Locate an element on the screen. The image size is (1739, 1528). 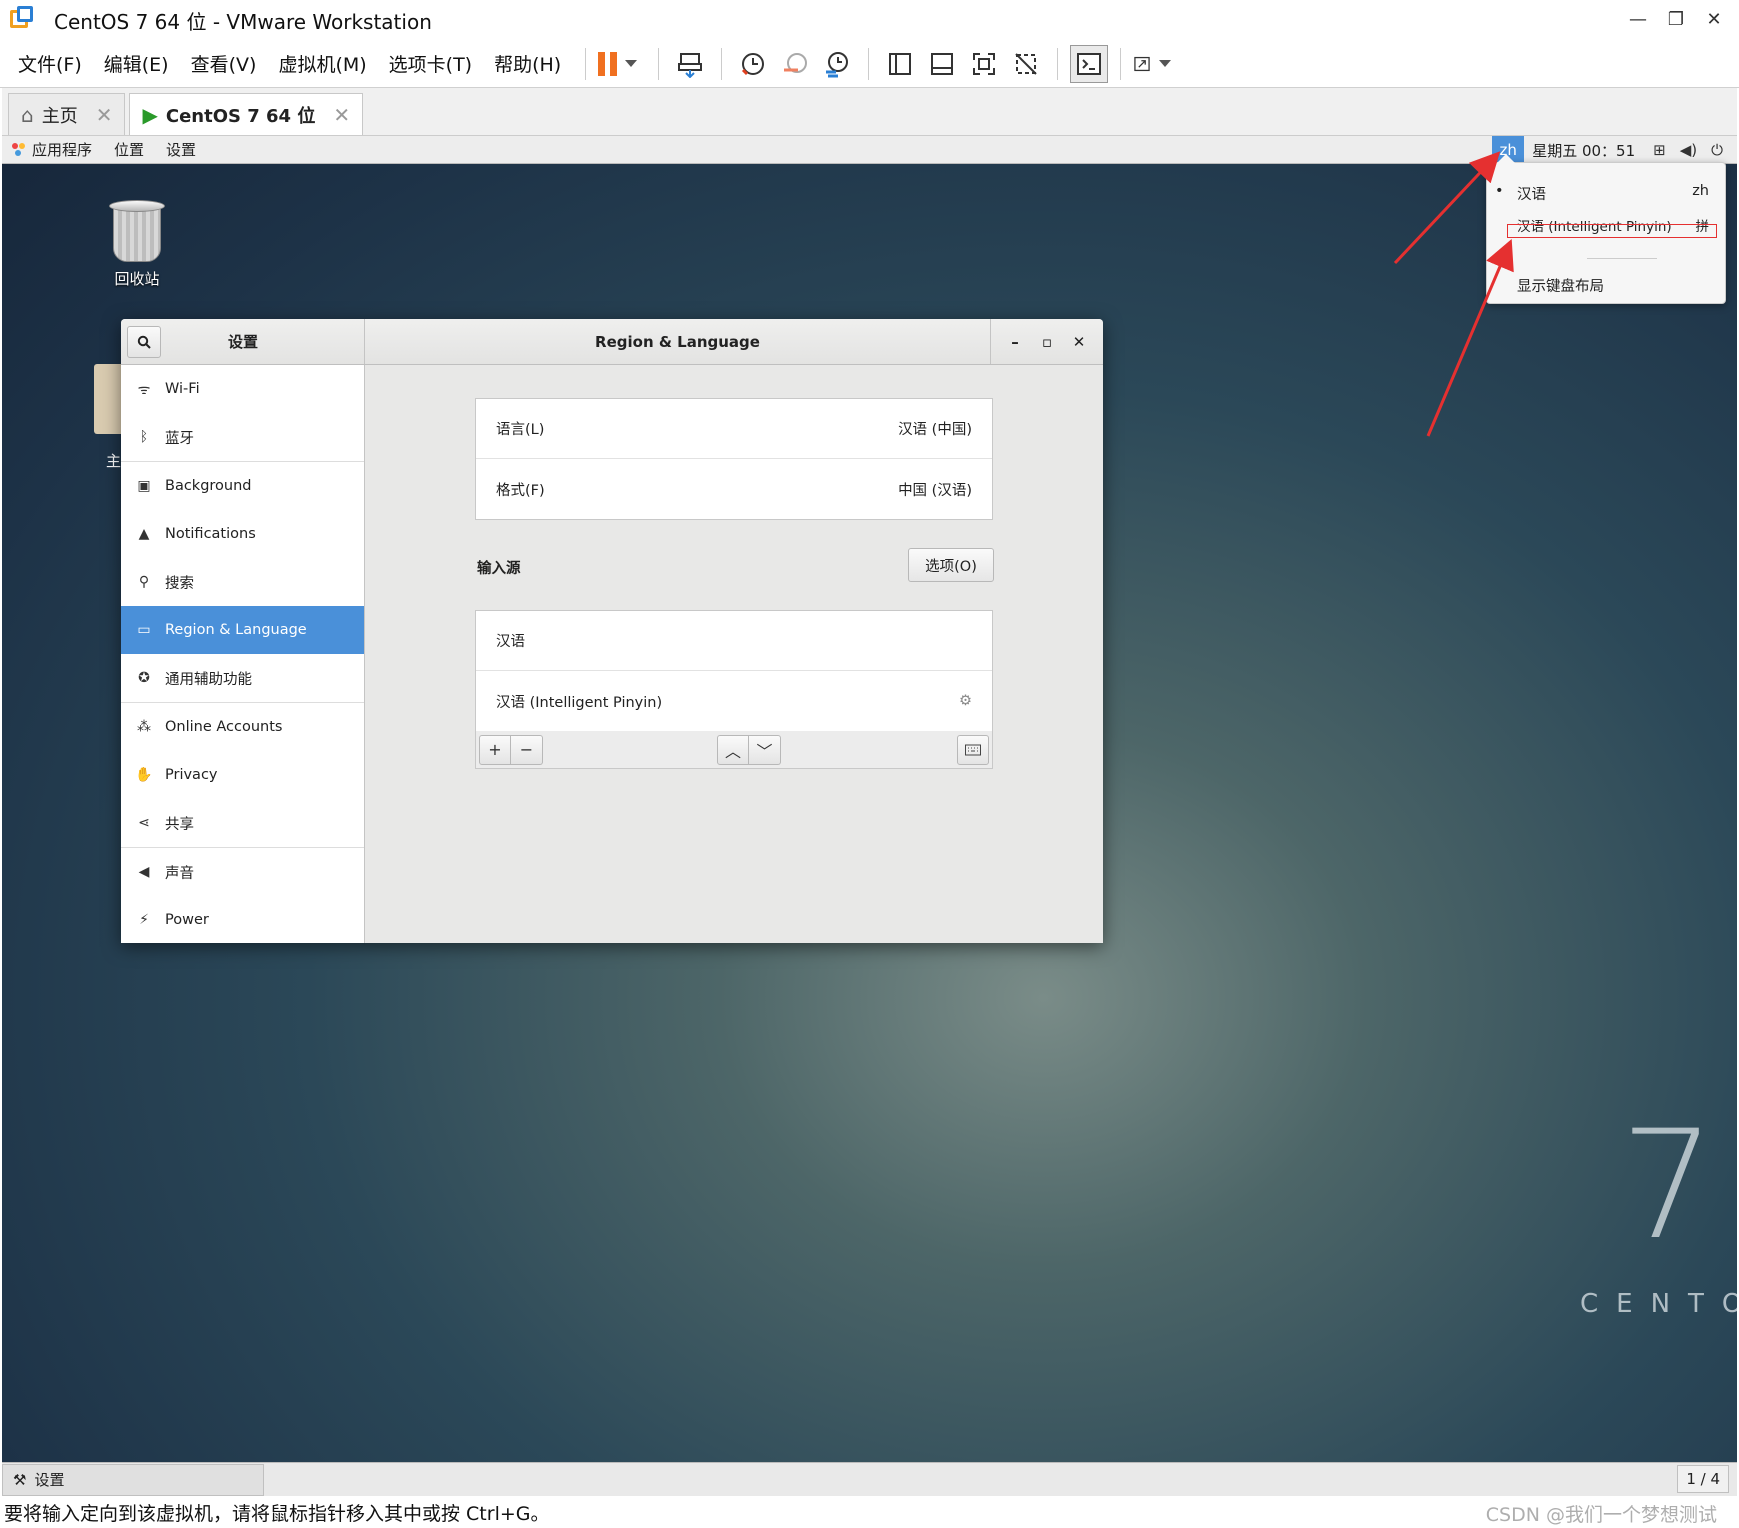
tab-home: ⌂ 主页 ✕ is located at coordinates (67, 114).